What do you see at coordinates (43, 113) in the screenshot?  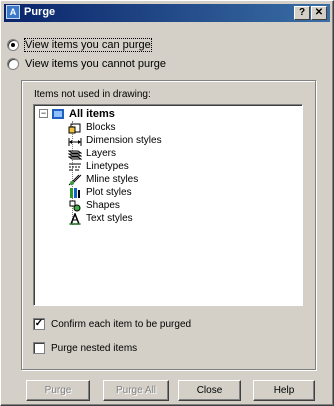 I see `collapse-icon: −` at bounding box center [43, 113].